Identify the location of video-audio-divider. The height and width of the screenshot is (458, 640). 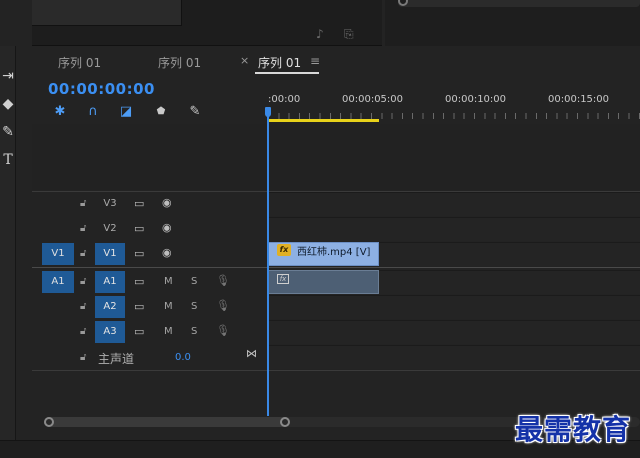
(336, 267).